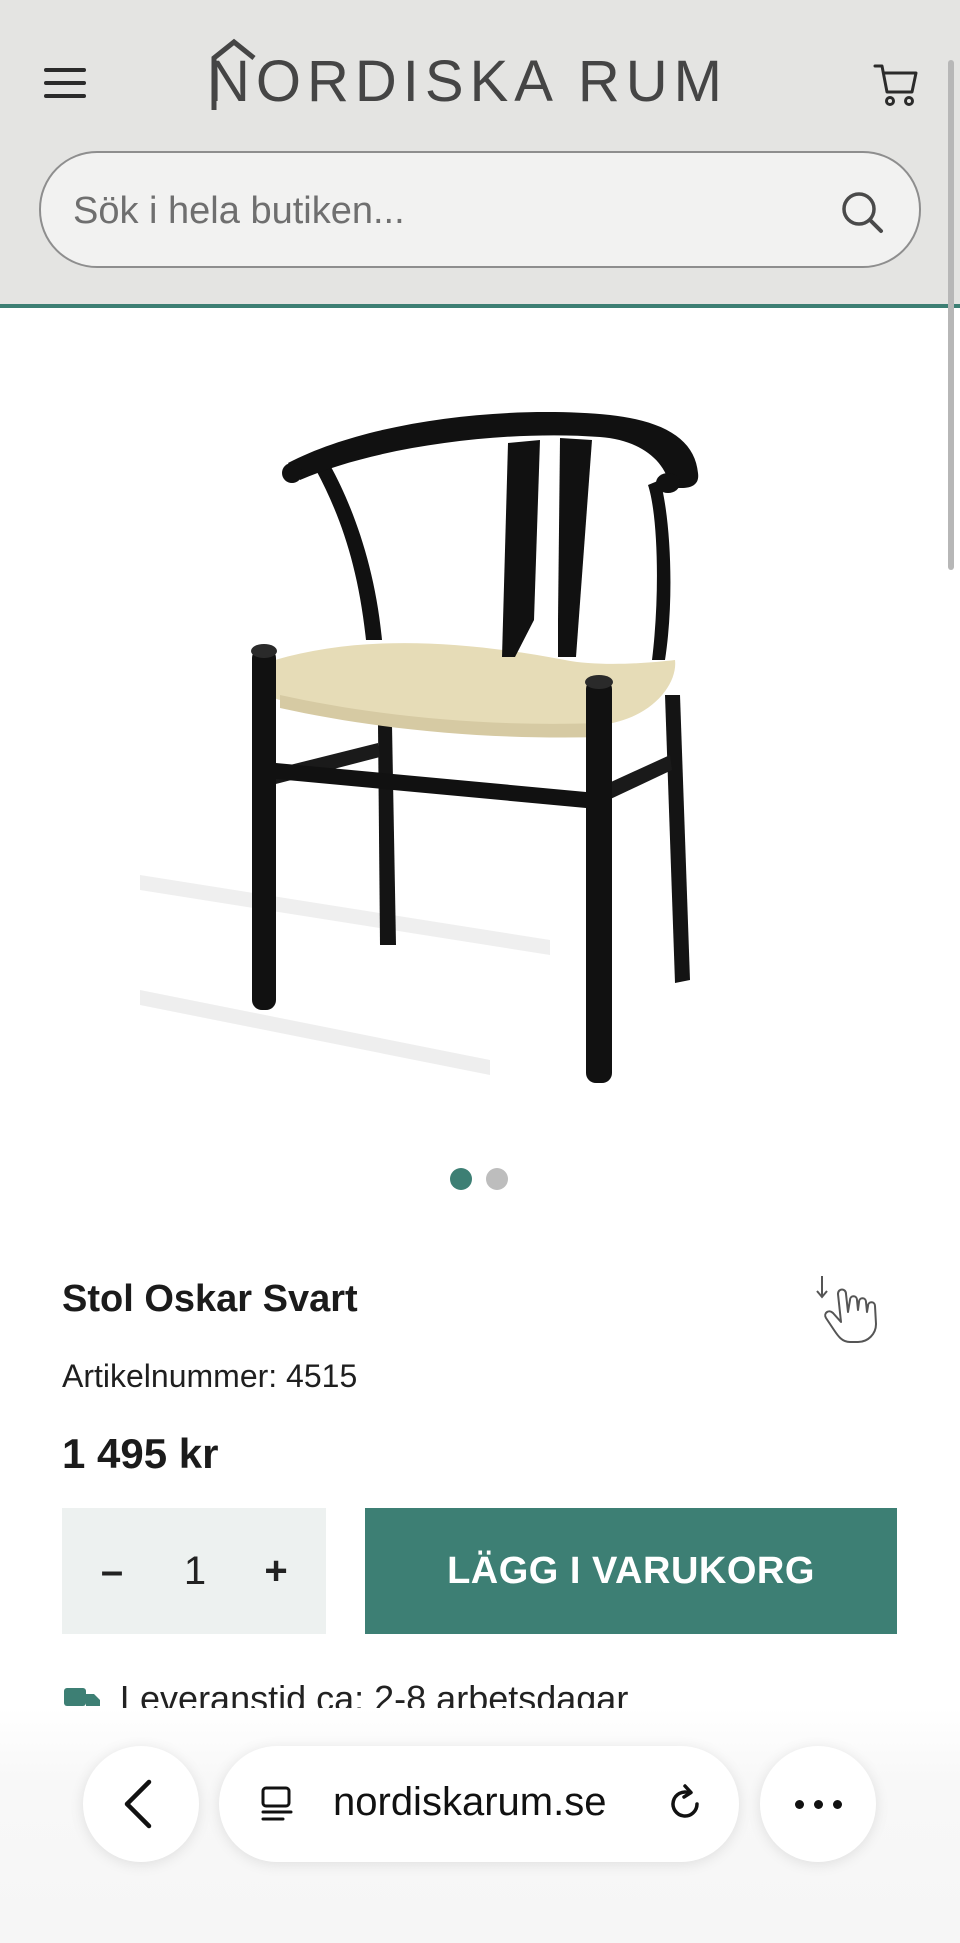 This screenshot has height=1943, width=960. I want to click on quantity-increase-button: +, so click(276, 1571).